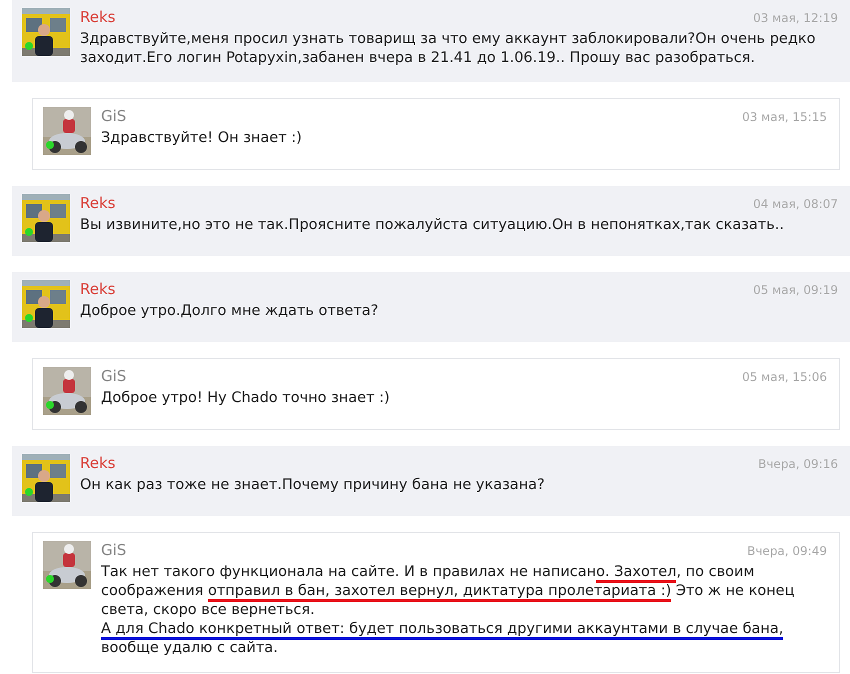 The image size is (850, 674). What do you see at coordinates (433, 225) in the screenshot?
I see `message-text: Вы извините,но это не так.Проясните пожалуйста ситуацию.Он в непонятках,так сказать..` at bounding box center [433, 225].